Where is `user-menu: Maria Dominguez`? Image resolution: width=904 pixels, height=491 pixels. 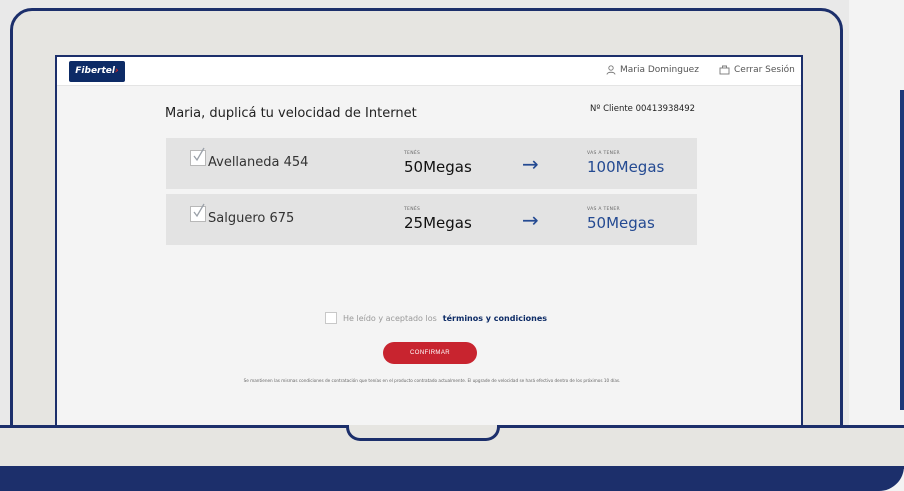 user-menu: Maria Dominguez is located at coordinates (652, 70).